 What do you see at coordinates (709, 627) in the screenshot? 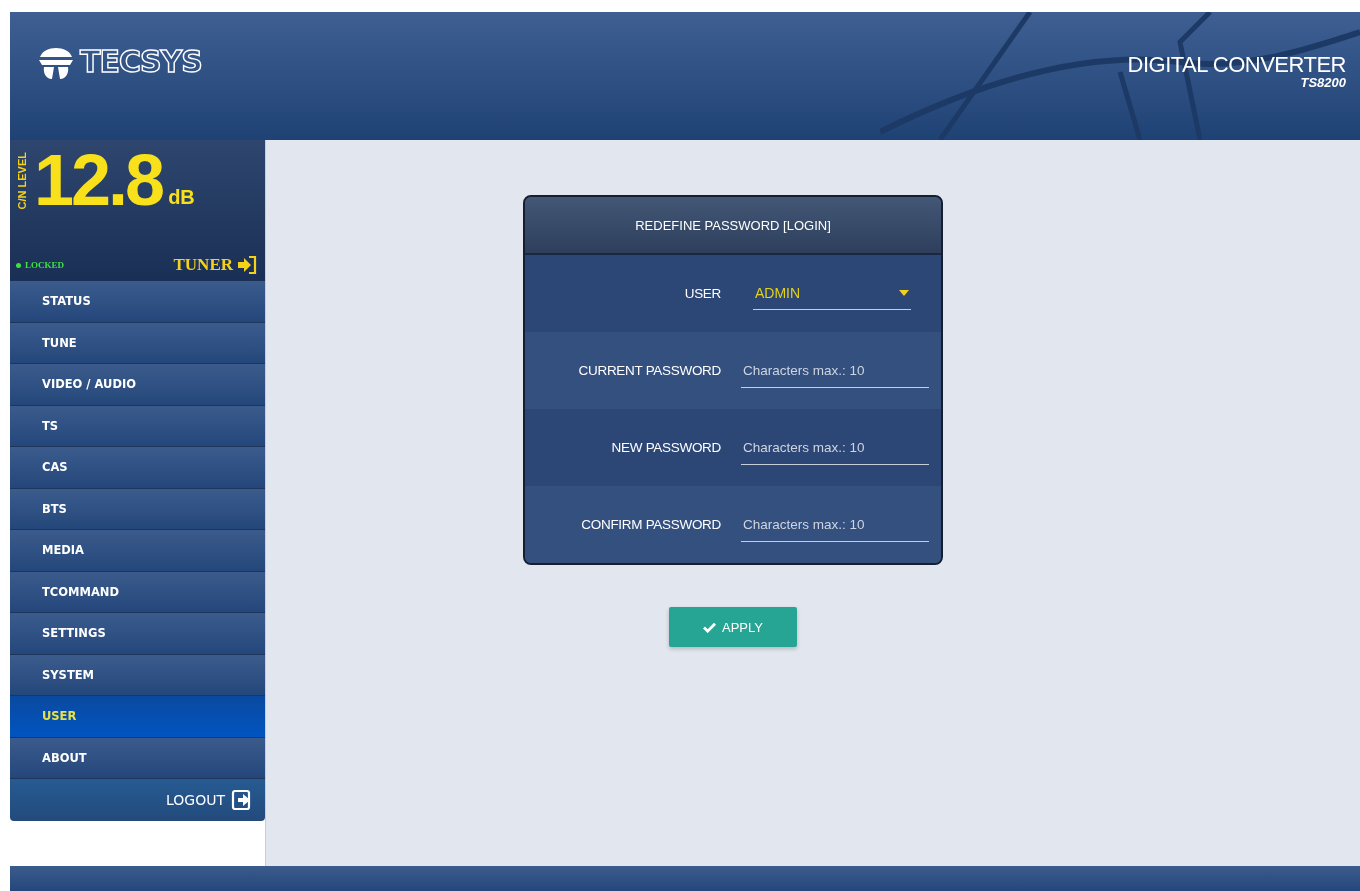
I see `check-icon` at bounding box center [709, 627].